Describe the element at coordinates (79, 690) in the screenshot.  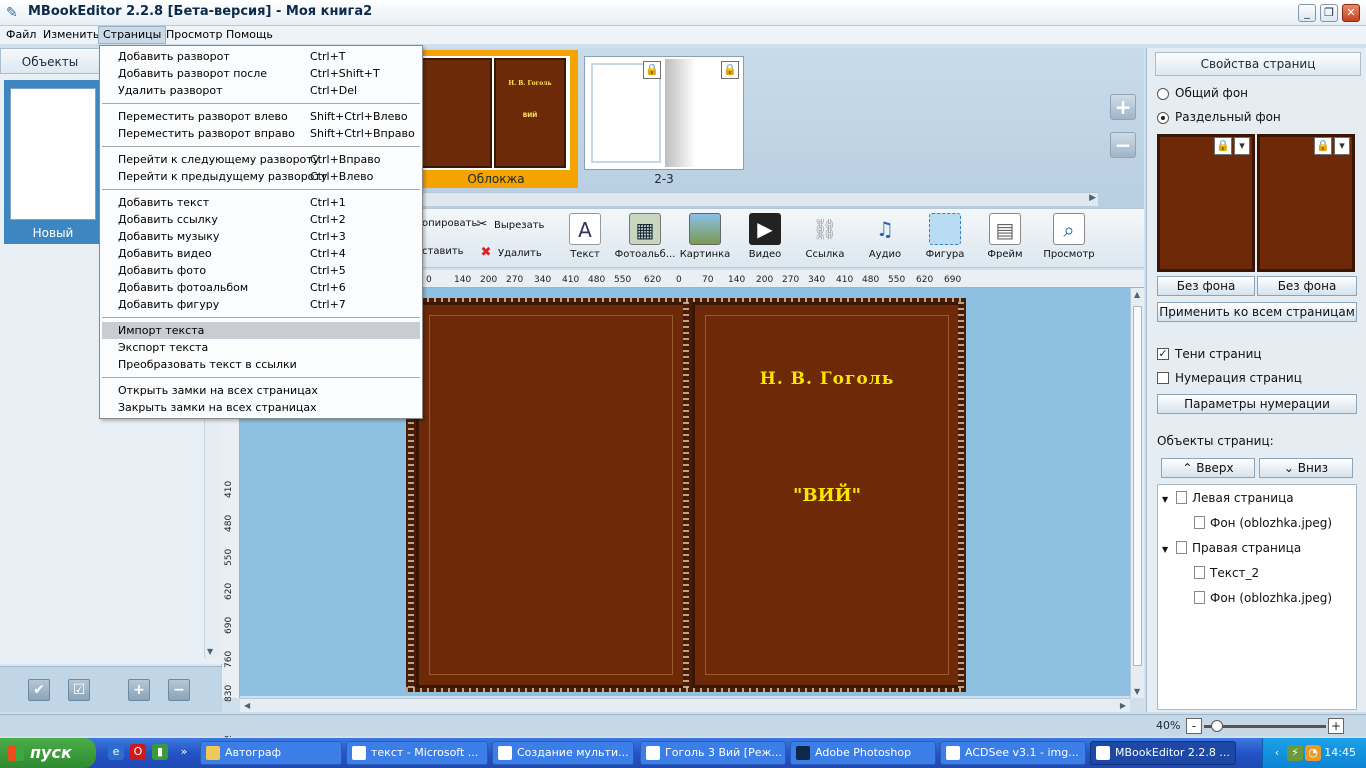
I see `edit-check-button: ☑` at that location.